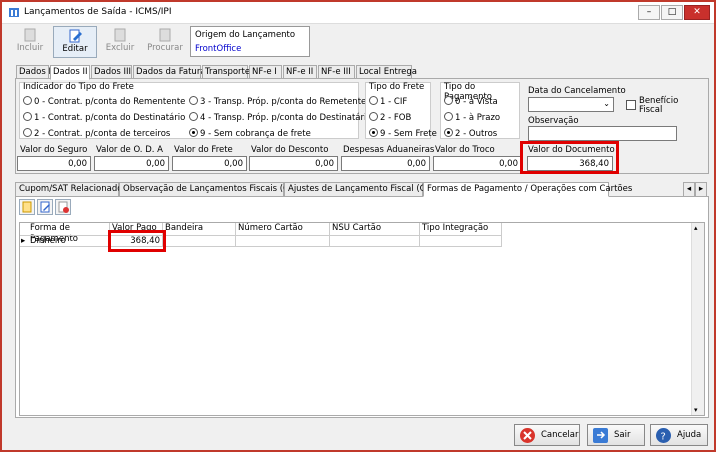 The image size is (716, 452). What do you see at coordinates (696, 410) in the screenshot?
I see `scroll-down-icon: ▾` at bounding box center [696, 410].